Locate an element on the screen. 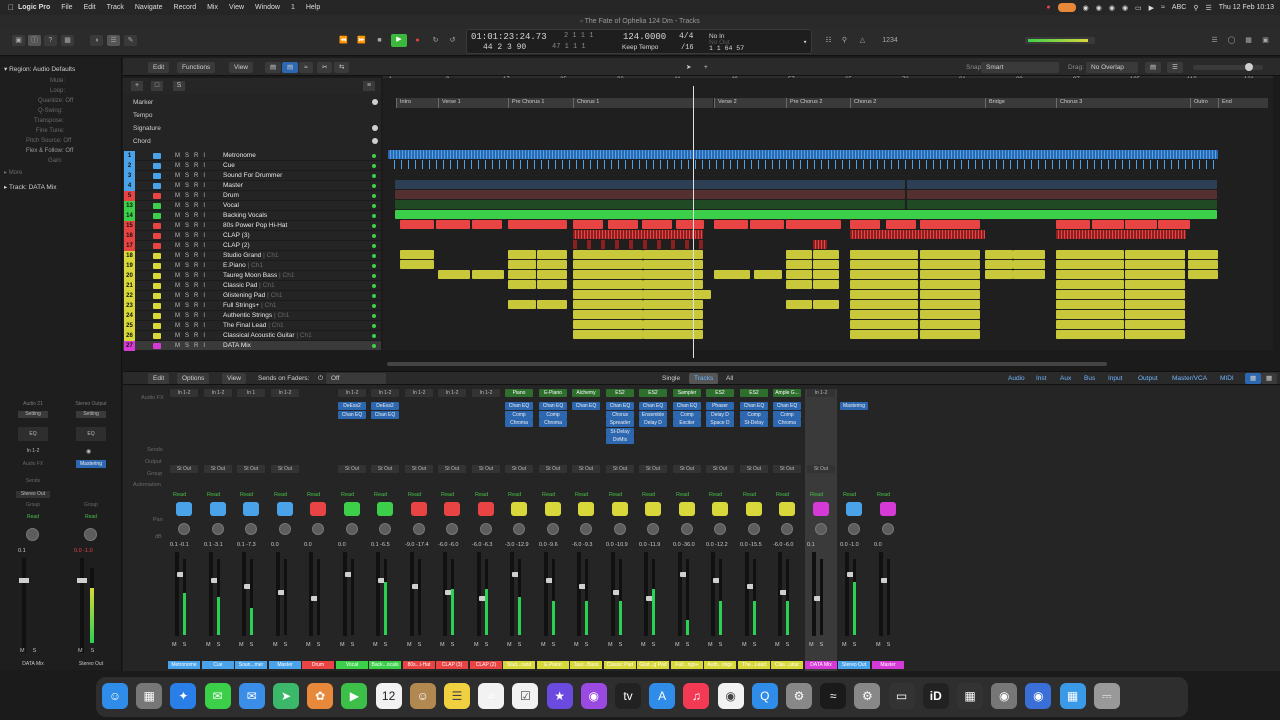  marker-region: End is located at coordinates (1243, 103).